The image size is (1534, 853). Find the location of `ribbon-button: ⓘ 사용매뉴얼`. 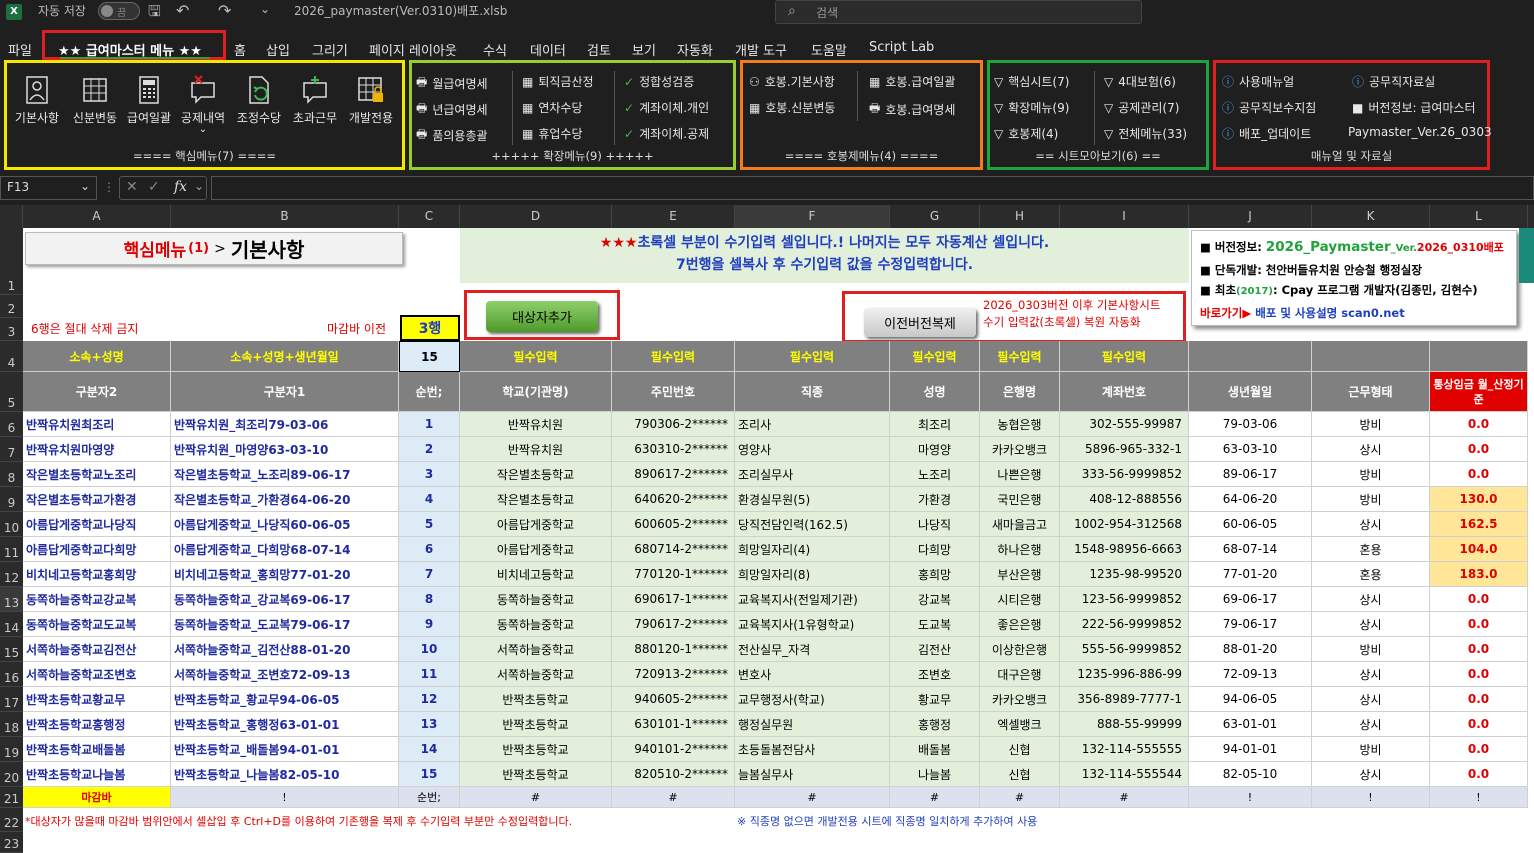

ribbon-button: ⓘ 사용매뉴얼 is located at coordinates (1258, 81).